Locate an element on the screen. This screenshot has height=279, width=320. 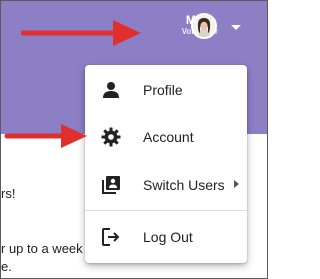
avatar-portrait-icon is located at coordinates (204, 26).